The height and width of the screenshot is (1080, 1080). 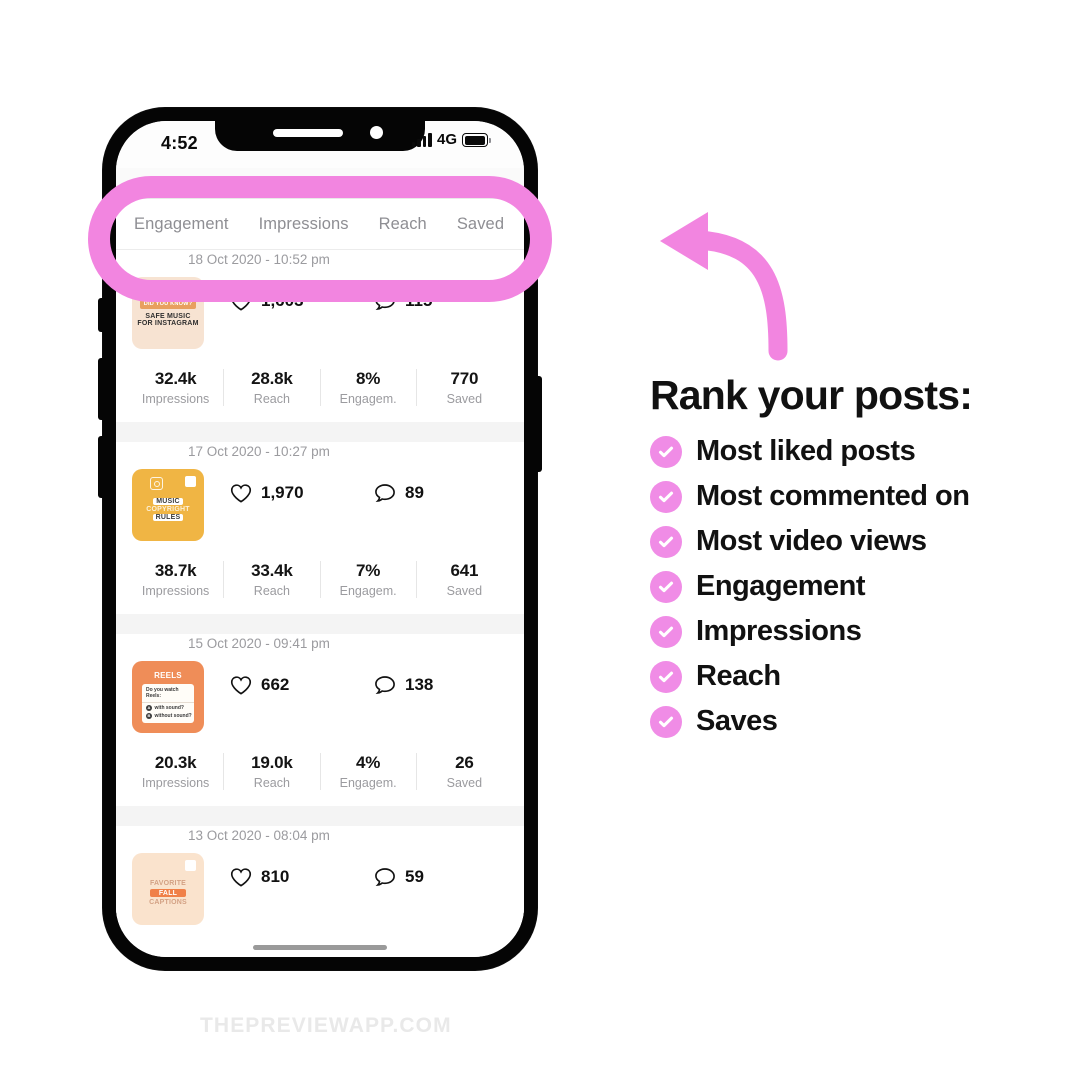 What do you see at coordinates (168, 893) in the screenshot?
I see `thumb-line-2: FALL` at bounding box center [168, 893].